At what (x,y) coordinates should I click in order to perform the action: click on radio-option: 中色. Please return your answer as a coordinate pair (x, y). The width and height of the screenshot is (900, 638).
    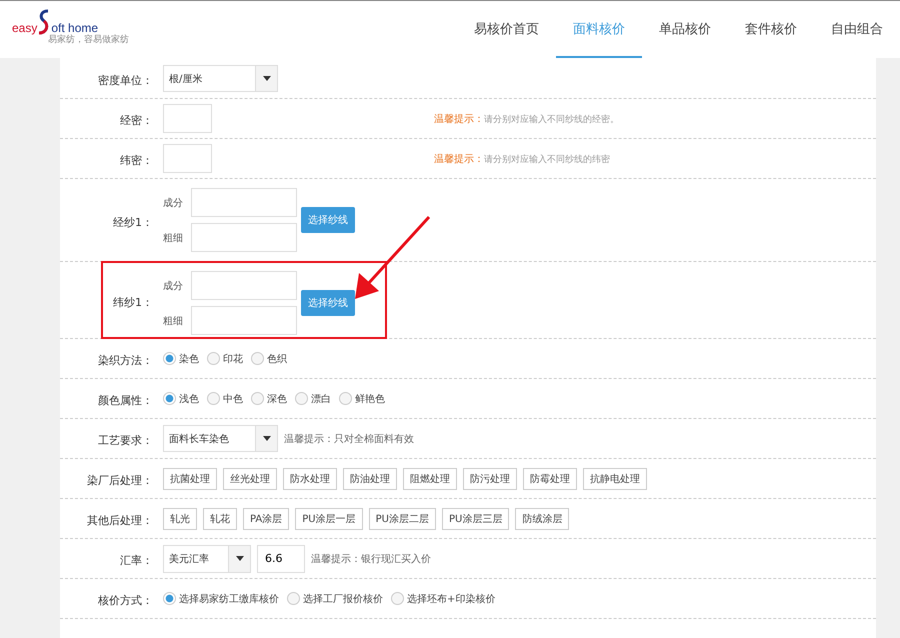
    Looking at the image, I should click on (225, 399).